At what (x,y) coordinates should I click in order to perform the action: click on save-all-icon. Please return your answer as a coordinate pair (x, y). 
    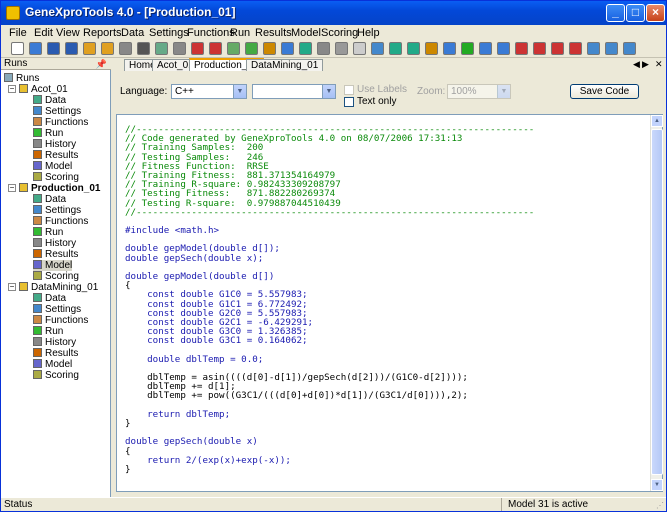
    Looking at the image, I should click on (71, 48).